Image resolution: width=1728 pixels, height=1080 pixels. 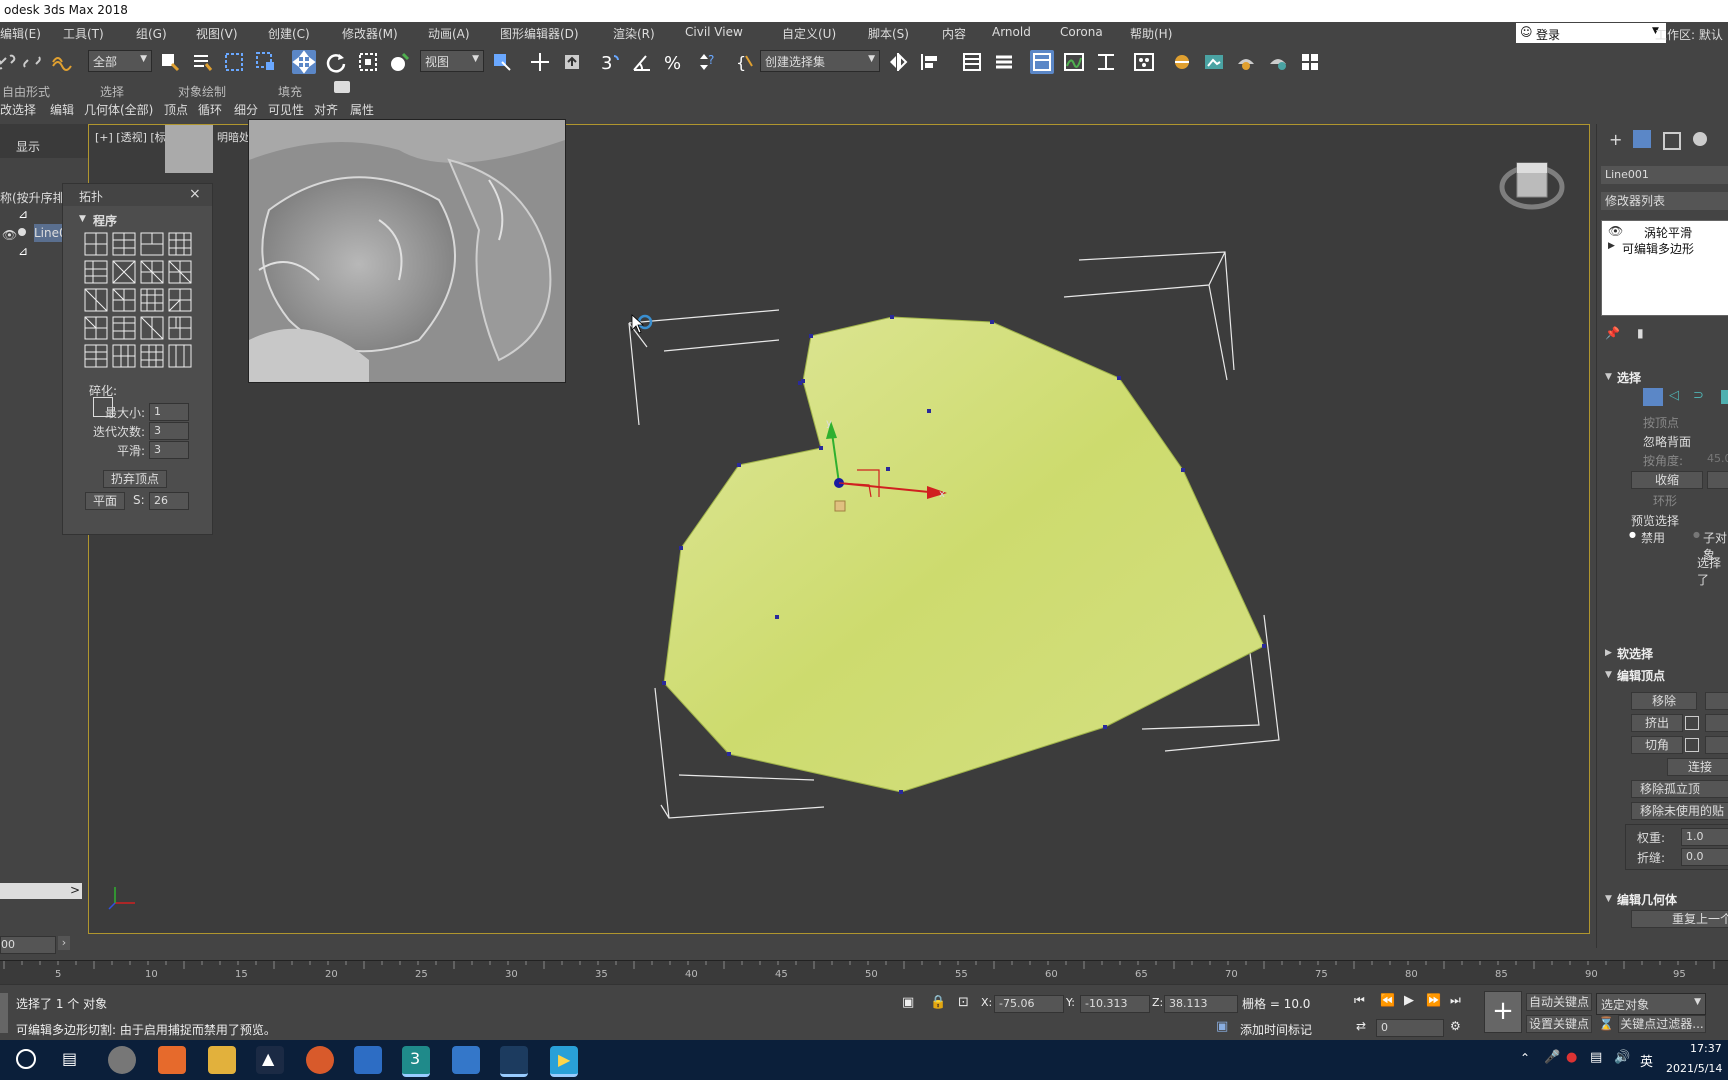 I want to click on select-and-move-icon, so click(x=304, y=62).